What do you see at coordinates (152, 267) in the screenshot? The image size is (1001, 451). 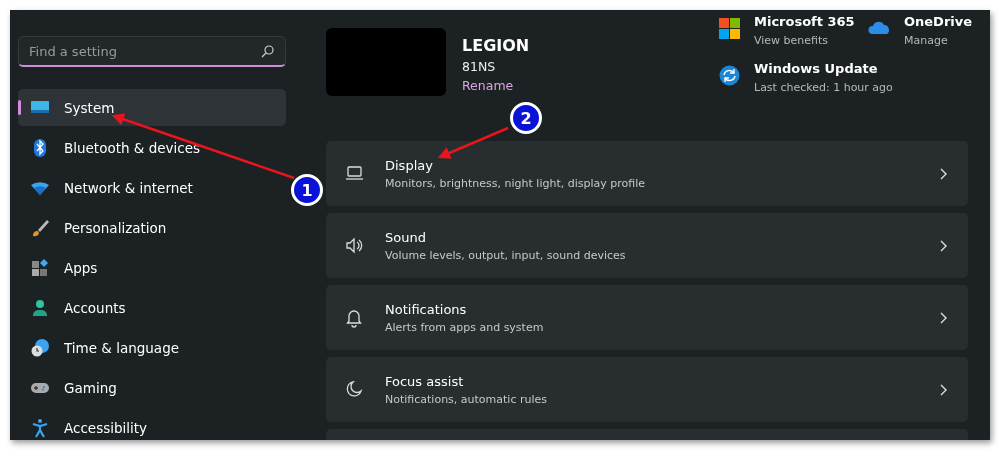 I see `sidebar-item: Apps` at bounding box center [152, 267].